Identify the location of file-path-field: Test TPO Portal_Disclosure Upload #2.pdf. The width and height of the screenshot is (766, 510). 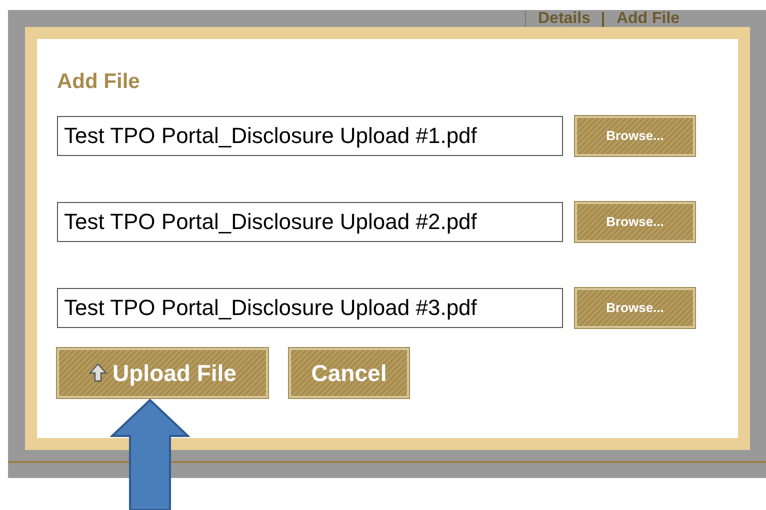
(310, 222).